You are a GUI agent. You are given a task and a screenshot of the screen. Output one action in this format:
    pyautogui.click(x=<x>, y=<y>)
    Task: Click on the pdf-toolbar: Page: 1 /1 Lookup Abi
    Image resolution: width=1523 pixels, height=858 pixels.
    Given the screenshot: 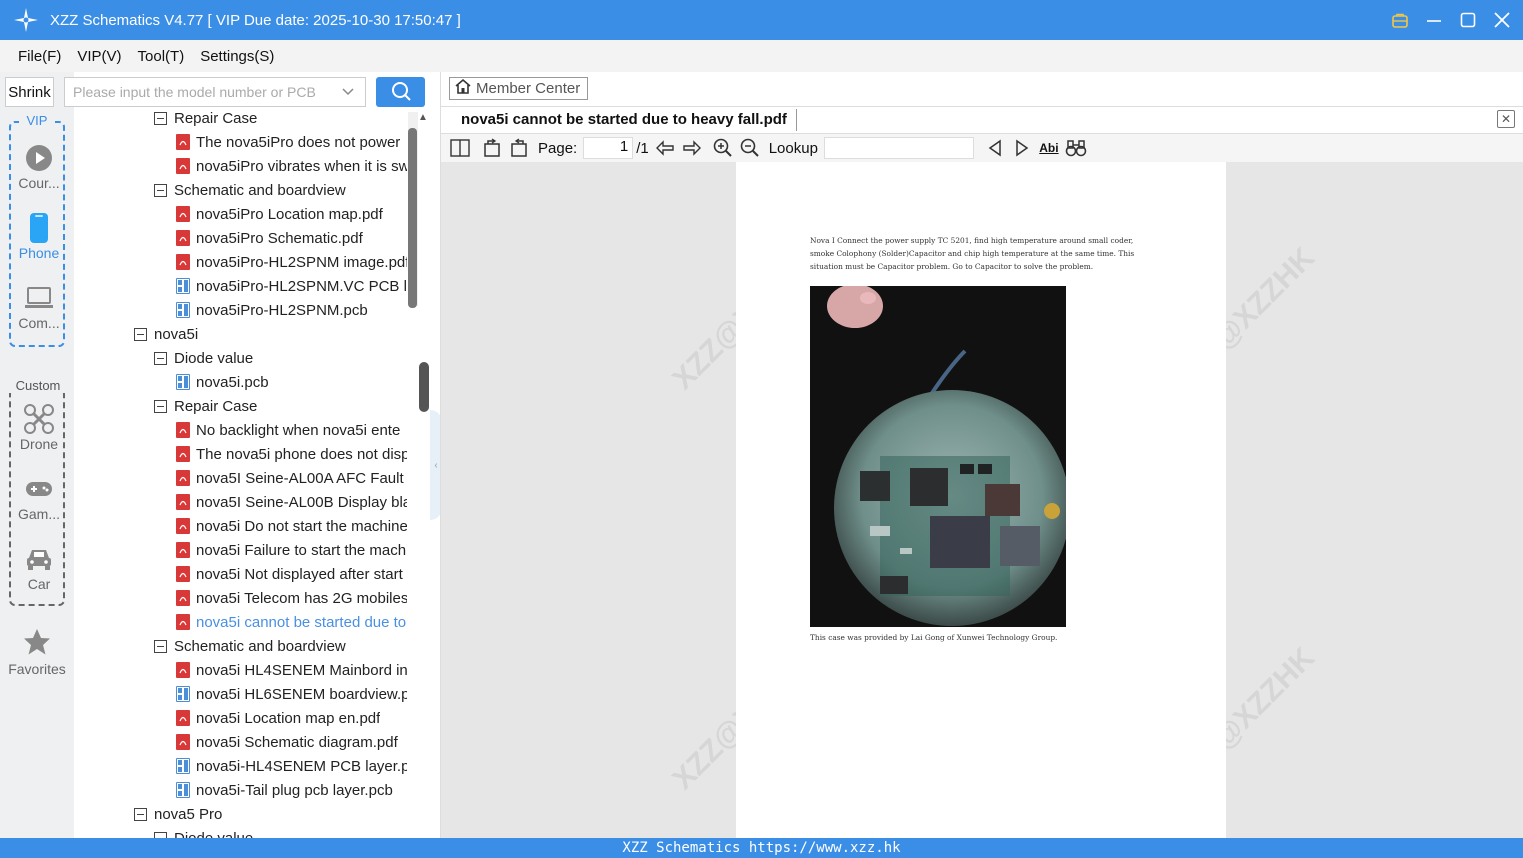 What is the action you would take?
    pyautogui.click(x=982, y=148)
    